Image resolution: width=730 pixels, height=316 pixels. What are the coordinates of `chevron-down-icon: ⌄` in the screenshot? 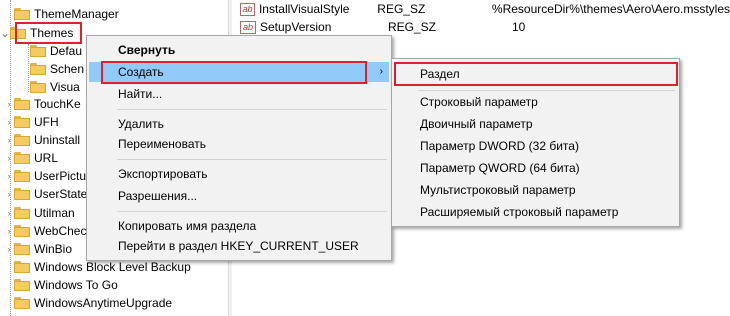 It's located at (5, 33).